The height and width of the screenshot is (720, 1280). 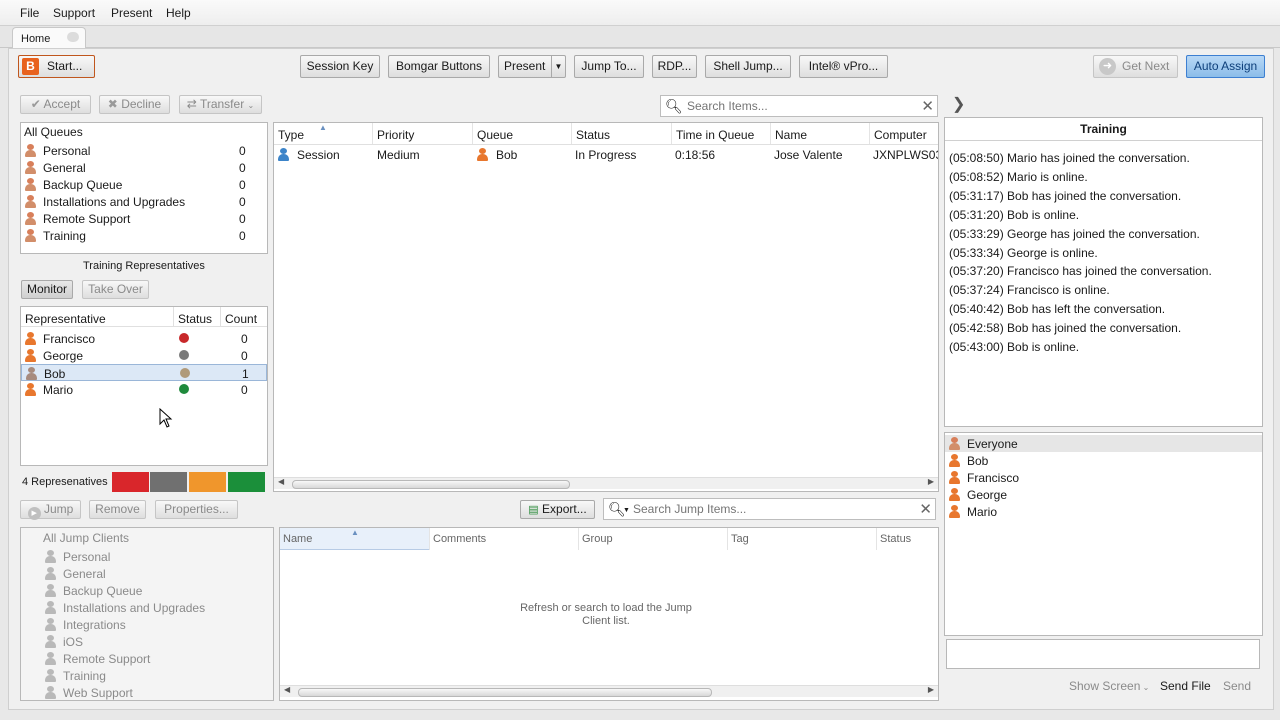 I want to click on menu-help: Help, so click(x=178, y=13).